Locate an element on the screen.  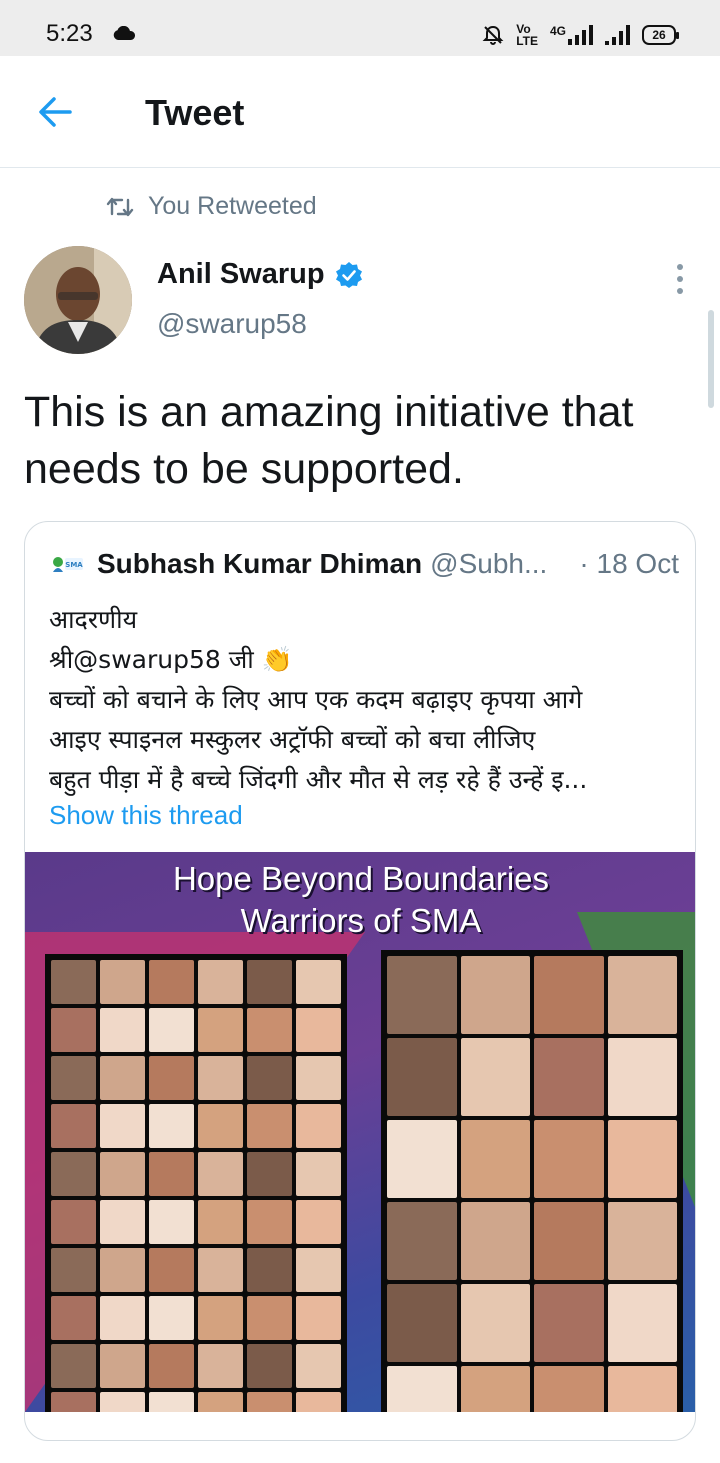
volte-indicator: Vo LTE is located at coordinates (527, 35).